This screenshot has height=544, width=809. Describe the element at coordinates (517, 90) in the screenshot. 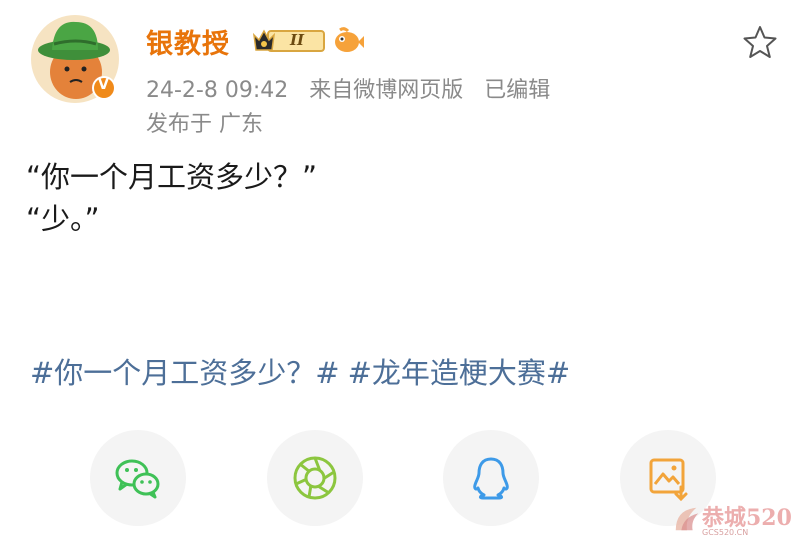

I see `post-edited-label: 已编辑` at that location.